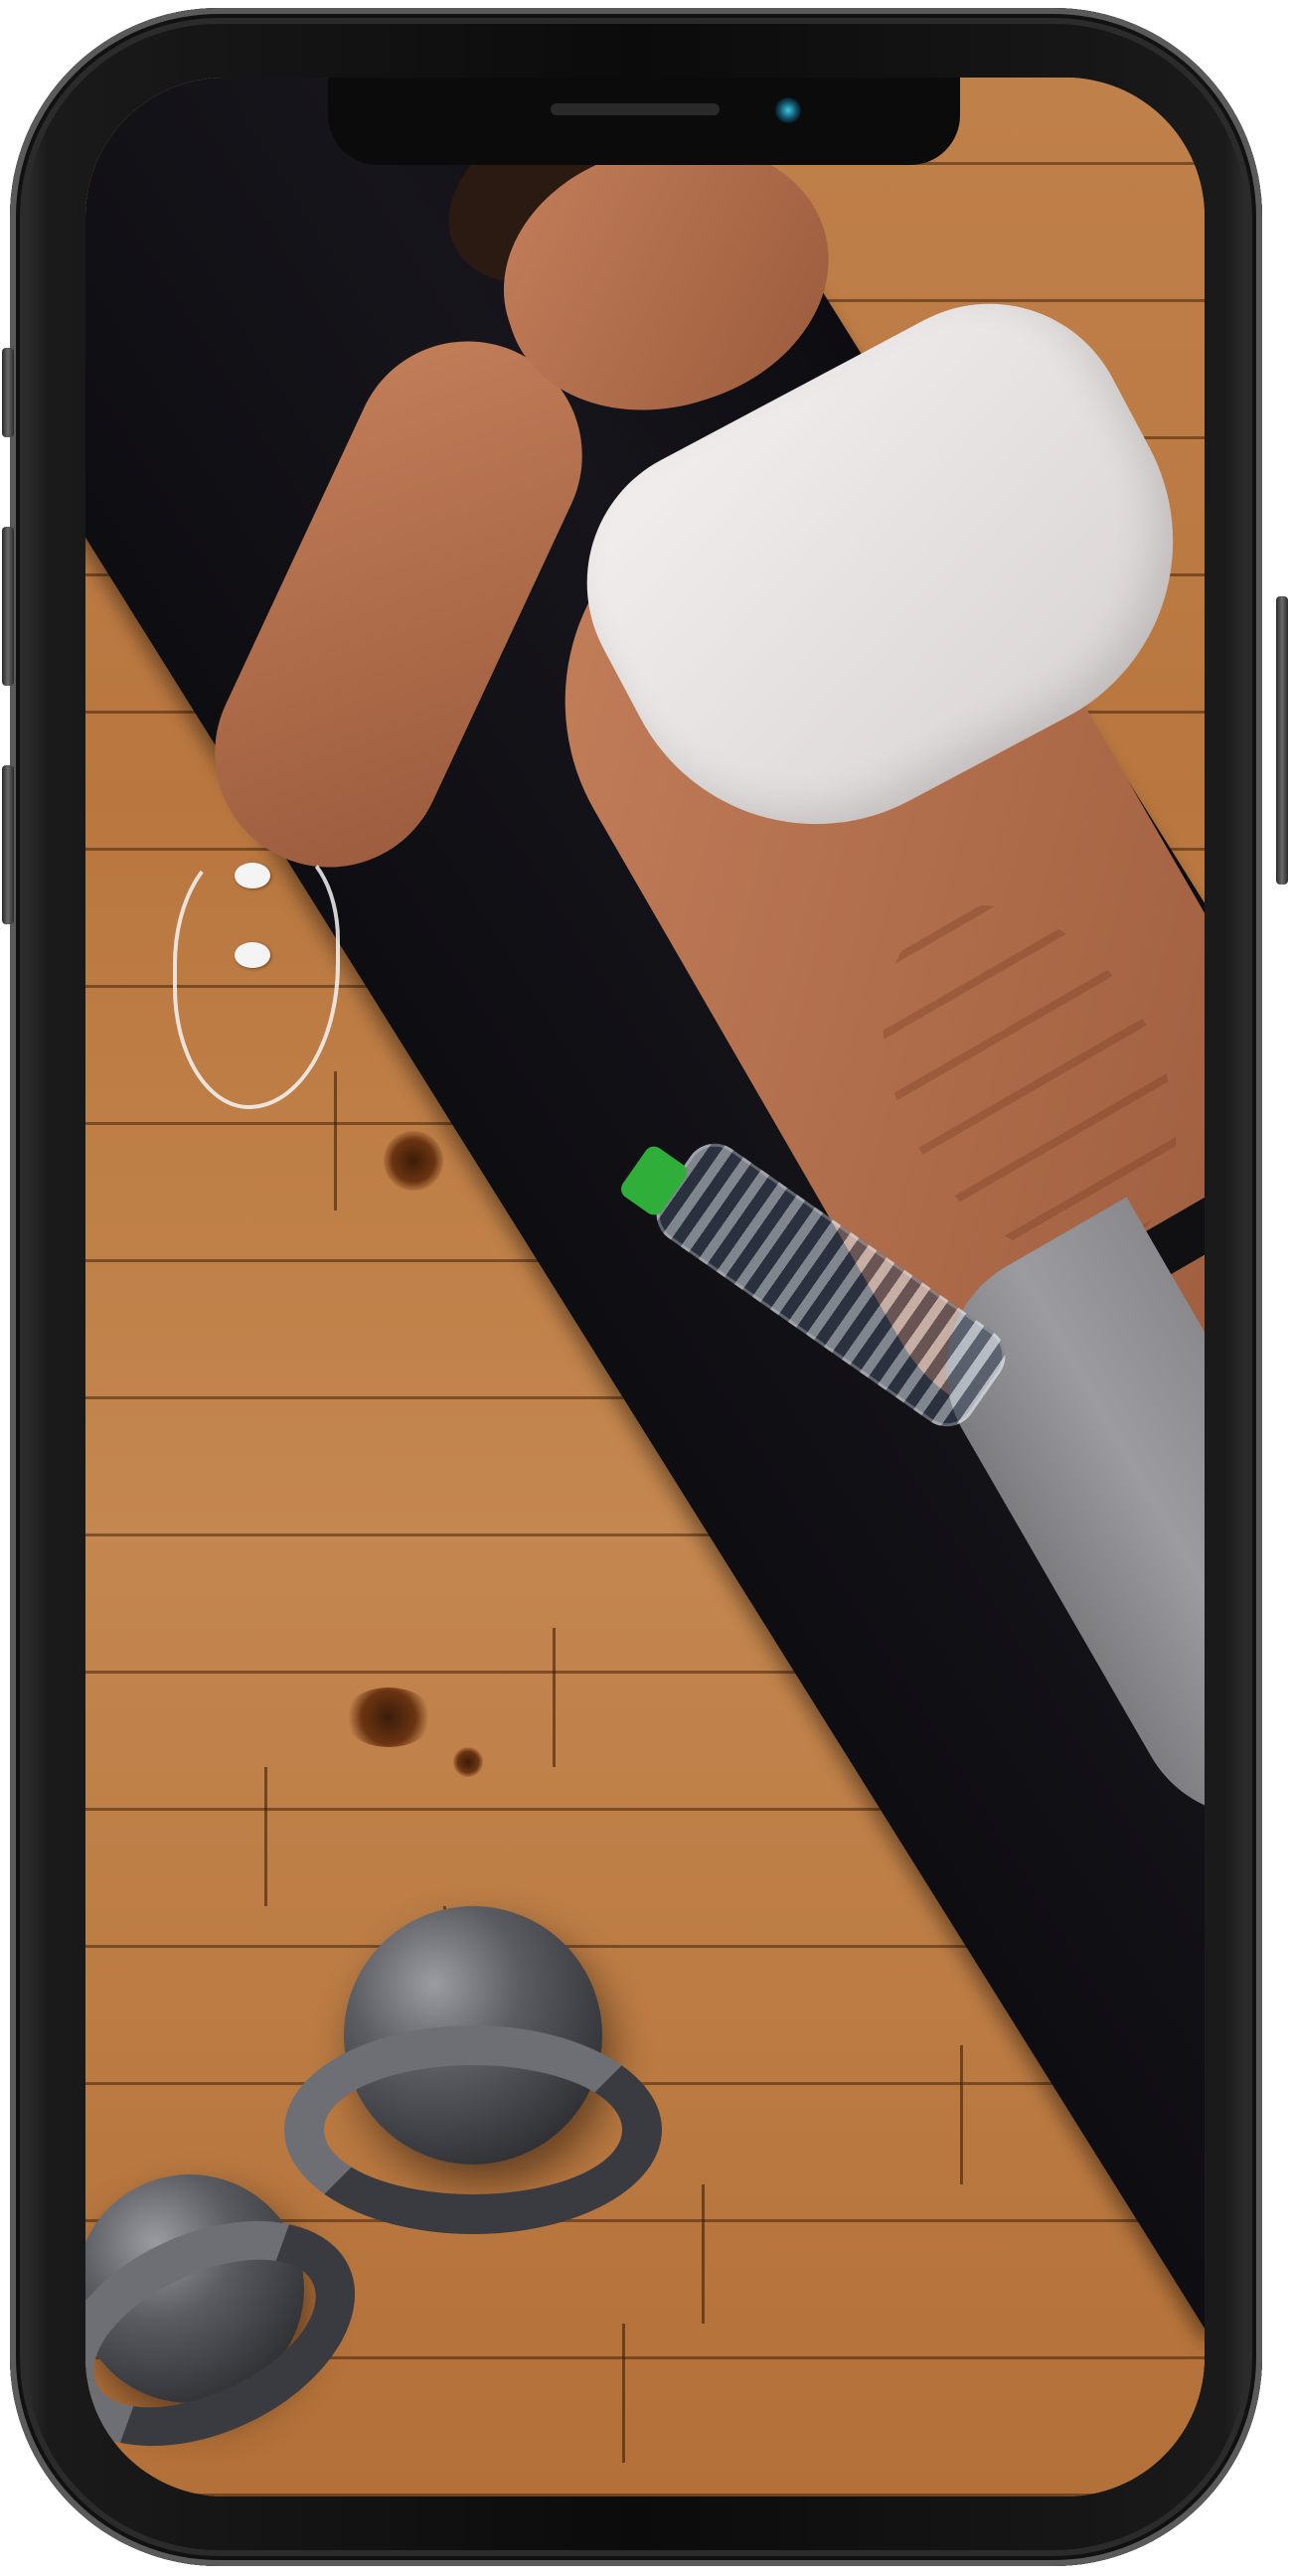 Image resolution: width=1290 pixels, height=2576 pixels. What do you see at coordinates (788, 110) in the screenshot?
I see `camera-icon` at bounding box center [788, 110].